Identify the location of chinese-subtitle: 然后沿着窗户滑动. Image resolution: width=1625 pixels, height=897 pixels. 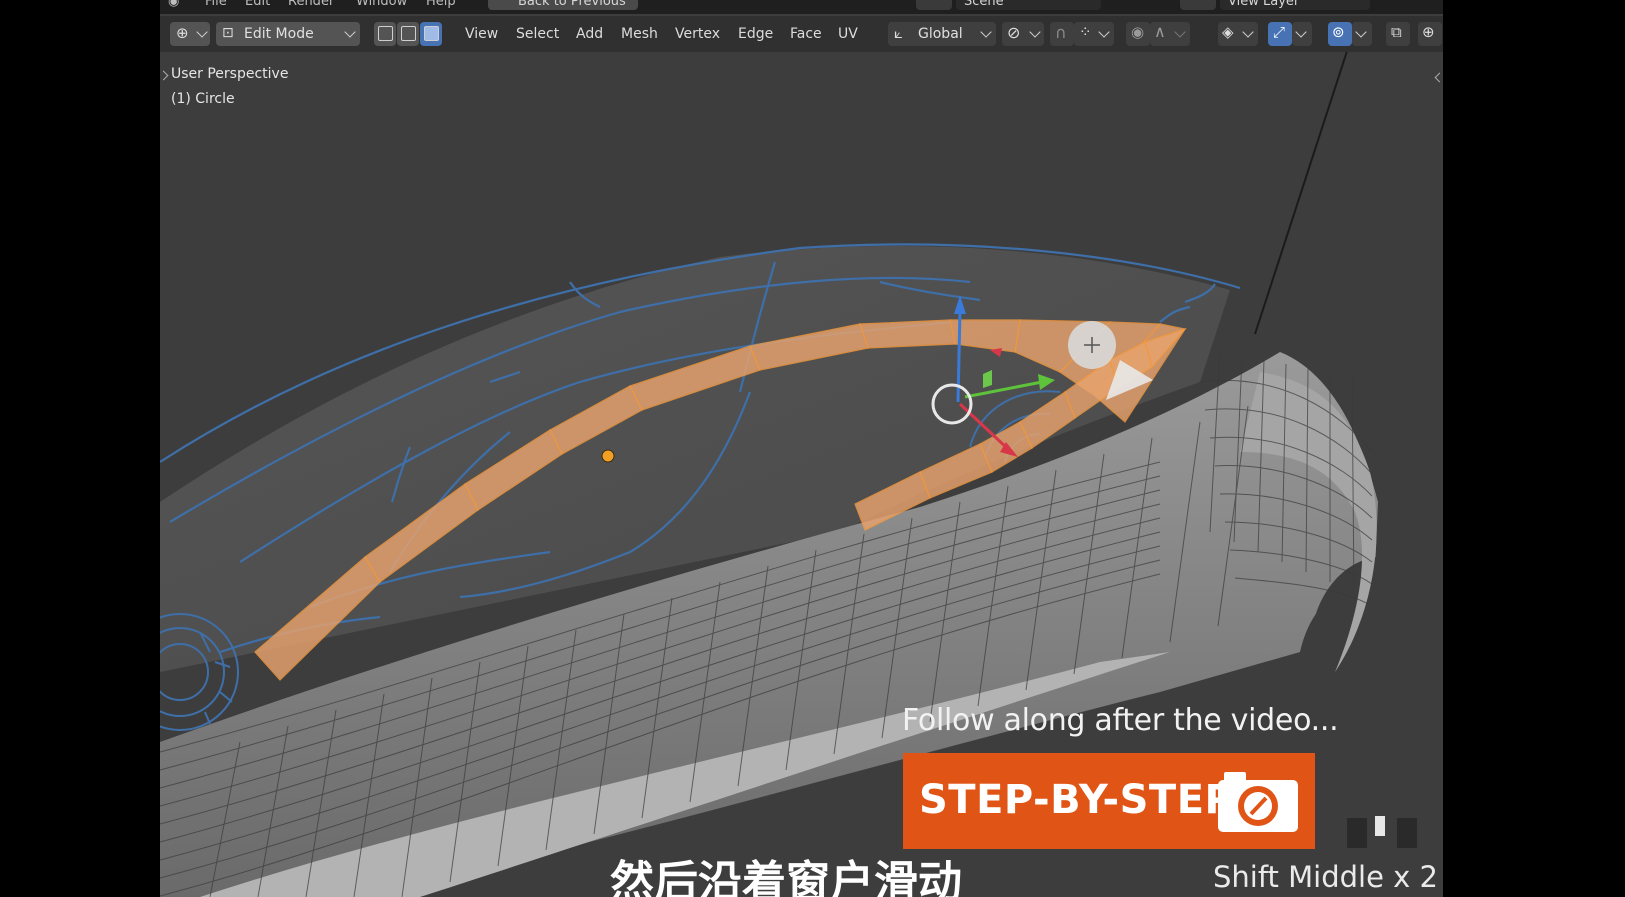
(786, 877).